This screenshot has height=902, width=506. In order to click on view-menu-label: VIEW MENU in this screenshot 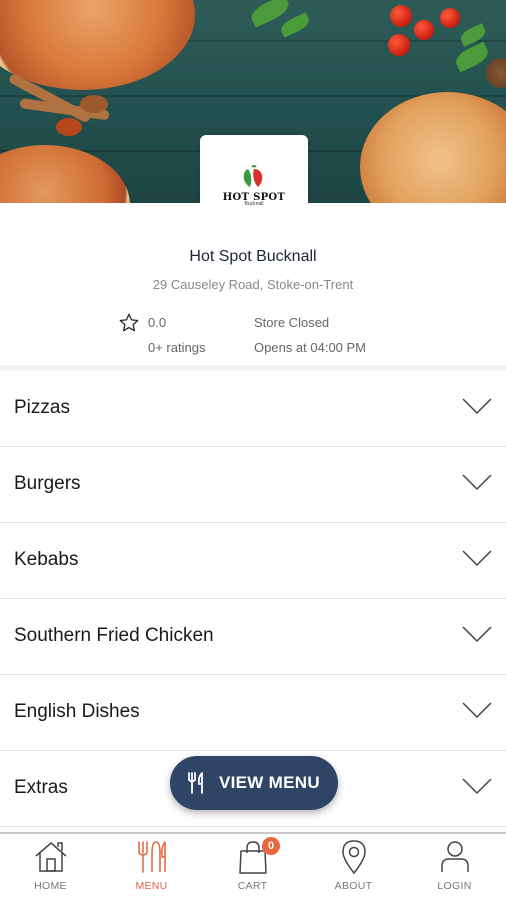, I will do `click(269, 782)`.